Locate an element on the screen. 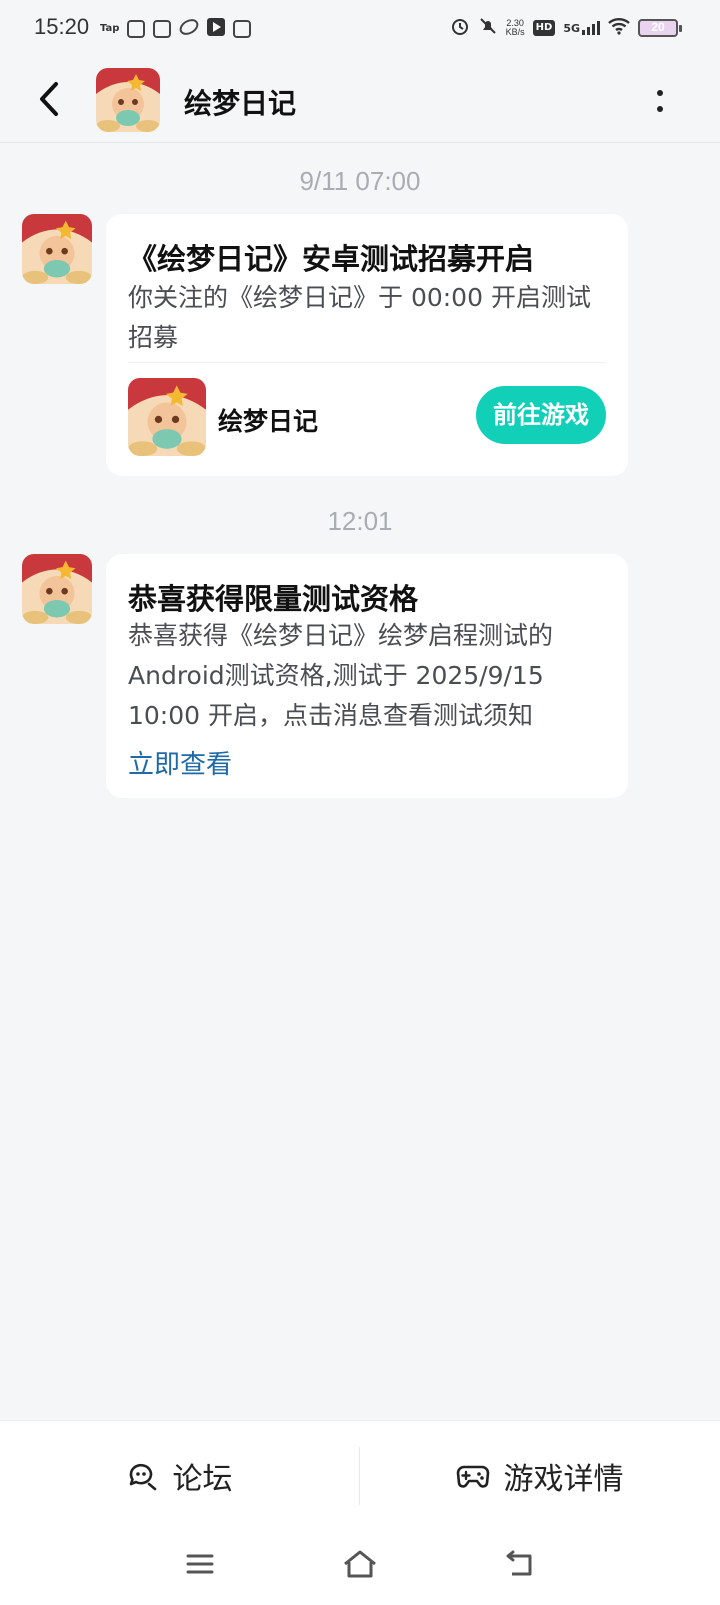 The image size is (720, 1605). gamepad-icon is located at coordinates (472, 1476).